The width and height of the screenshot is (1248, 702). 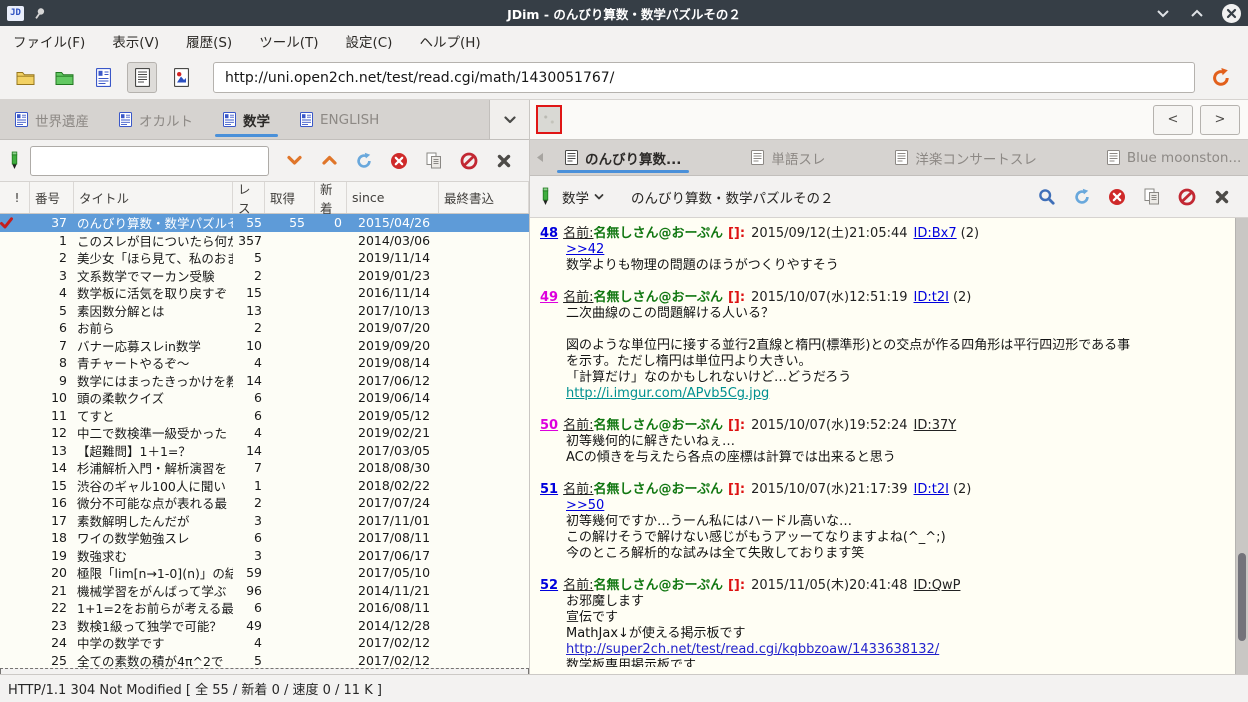 What do you see at coordinates (1242, 597) in the screenshot?
I see `scrollbar-thumb` at bounding box center [1242, 597].